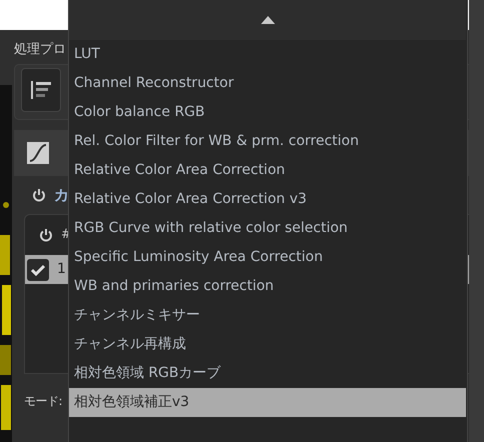 The width and height of the screenshot is (484, 442). Describe the element at coordinates (267, 344) in the screenshot. I see `menu-item: チャンネル再構成` at that location.